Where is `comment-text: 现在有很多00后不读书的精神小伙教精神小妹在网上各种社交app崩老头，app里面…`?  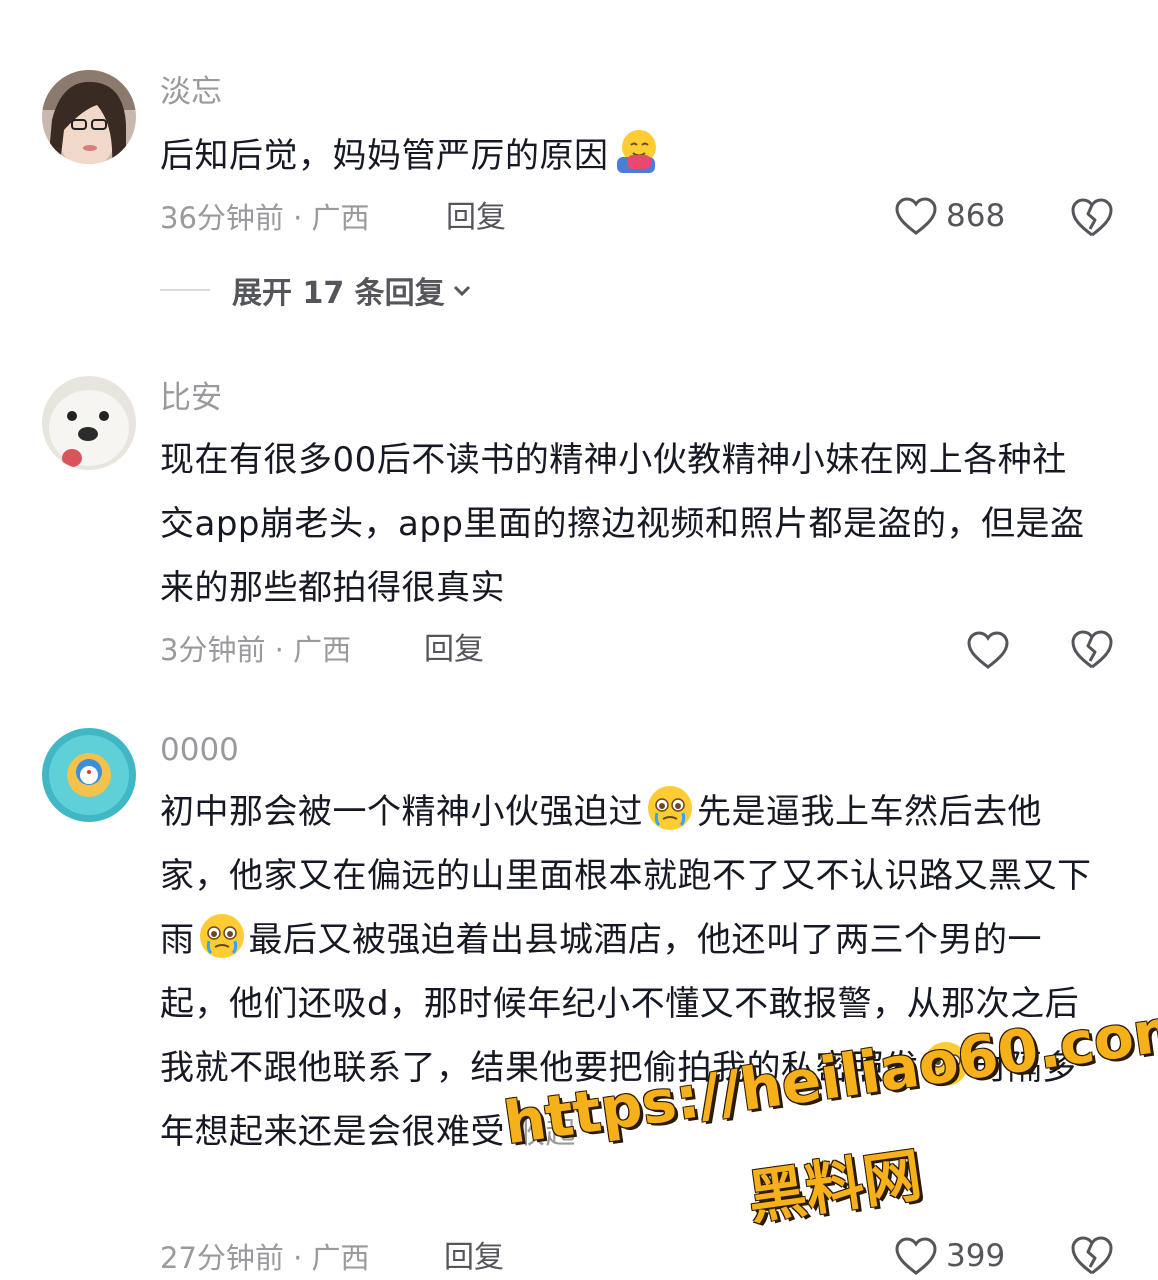
comment-text: 现在有很多00后不读书的精神小伙教精神小妹在网上各种社交app崩老头，app里面… is located at coordinates (622, 524).